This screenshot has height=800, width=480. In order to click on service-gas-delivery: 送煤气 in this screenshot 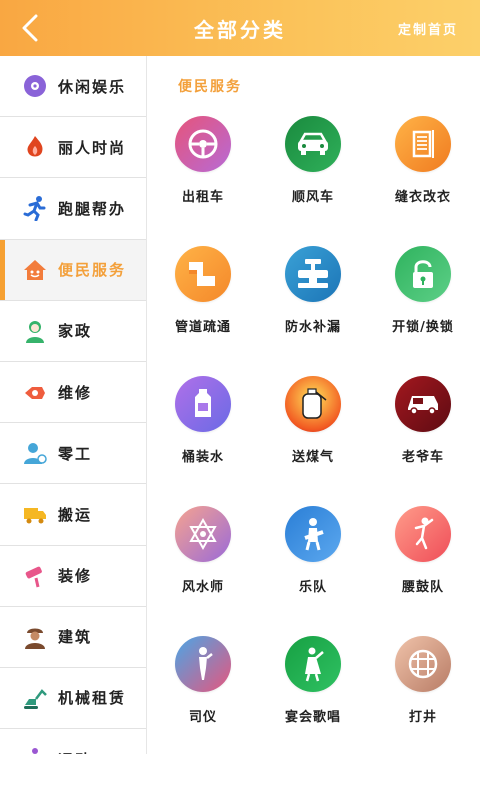, I will do `click(313, 441)`.